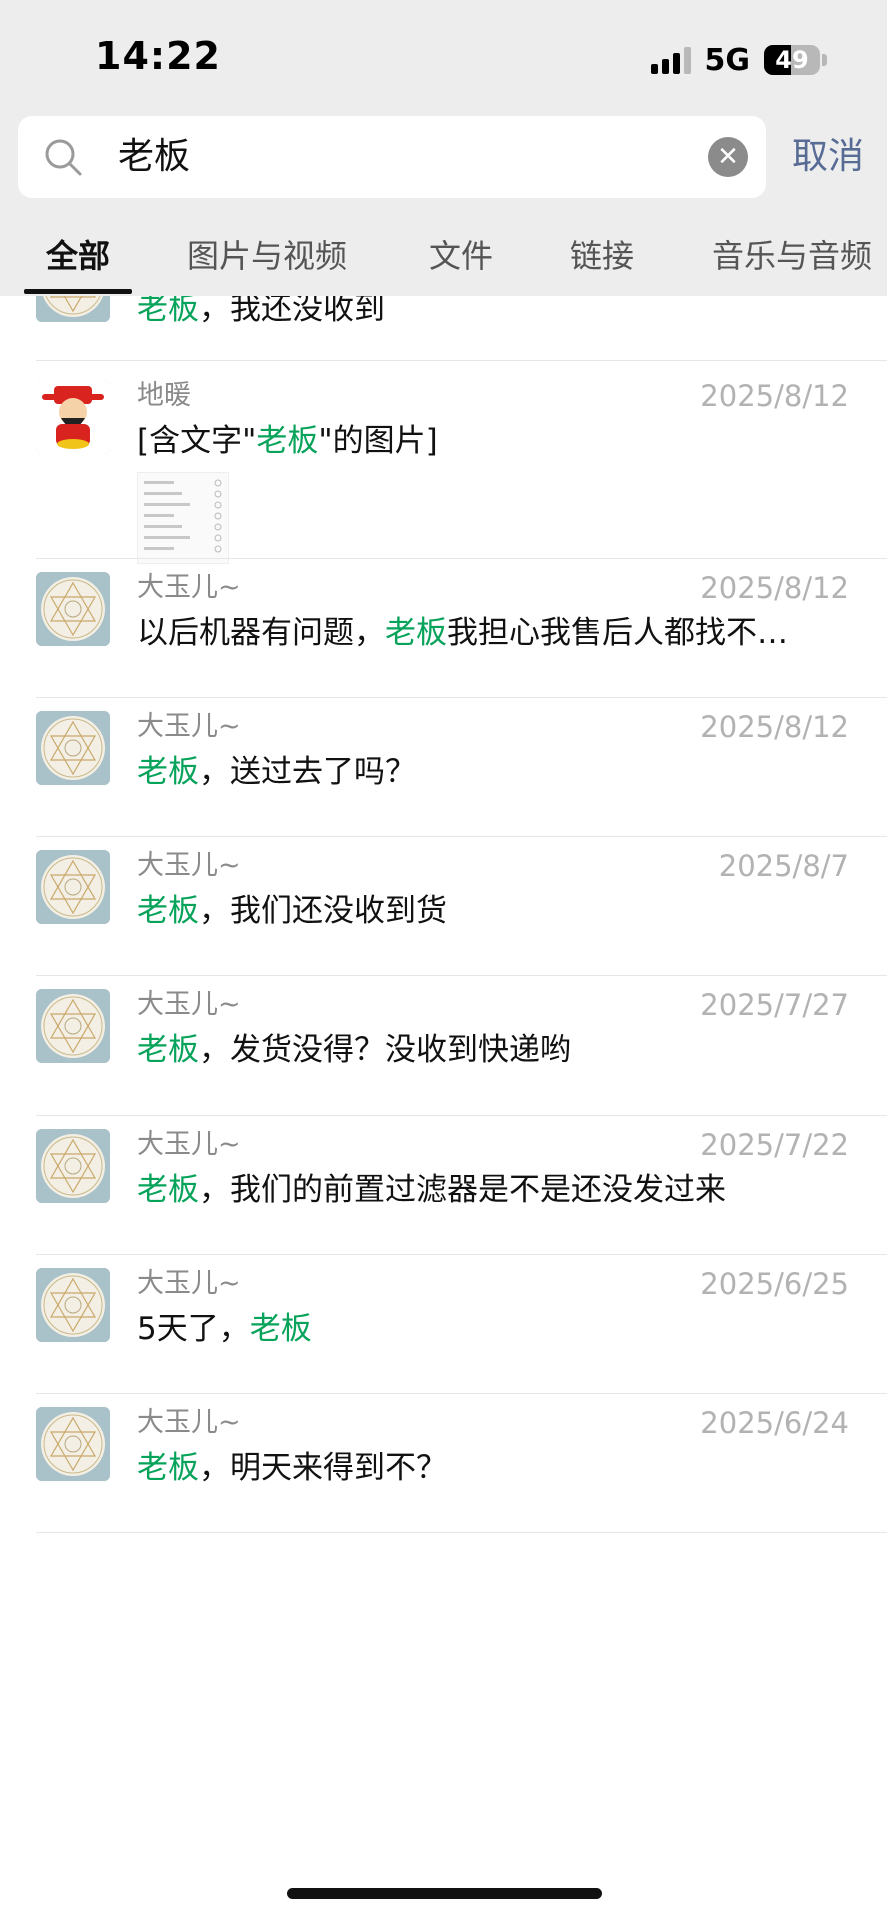 The width and height of the screenshot is (887, 1920). I want to click on message-fragment: ，送过去了吗？, so click(307, 772).